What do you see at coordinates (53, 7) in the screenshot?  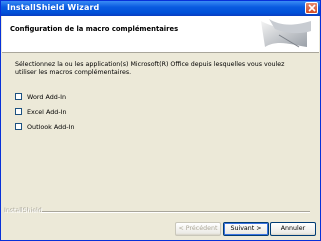 I see `window-title: InstallShield Wizard` at bounding box center [53, 7].